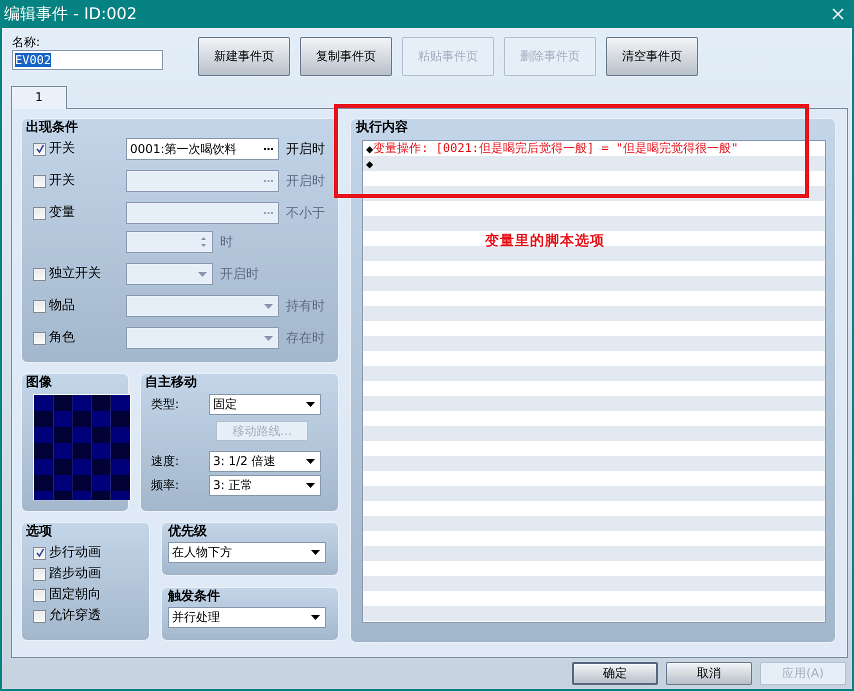  I want to click on page-button: 清空事件页, so click(652, 56).